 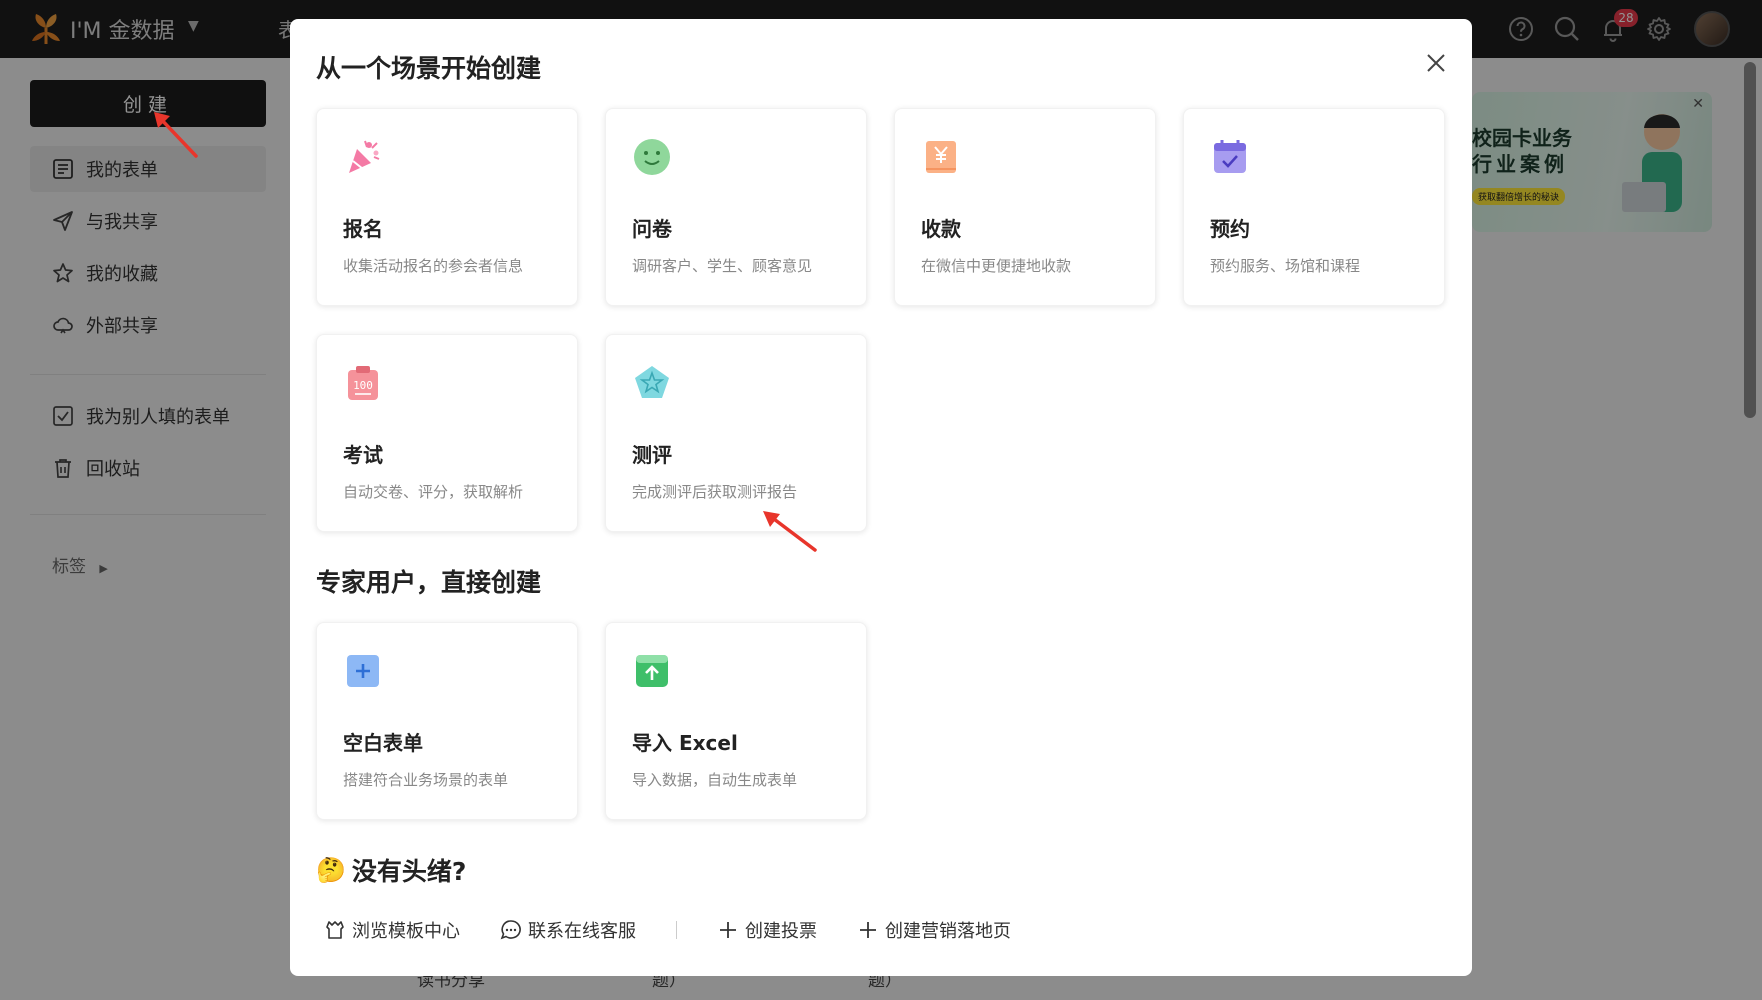 I want to click on exam-clipboard-icon: 100, so click(x=363, y=383).